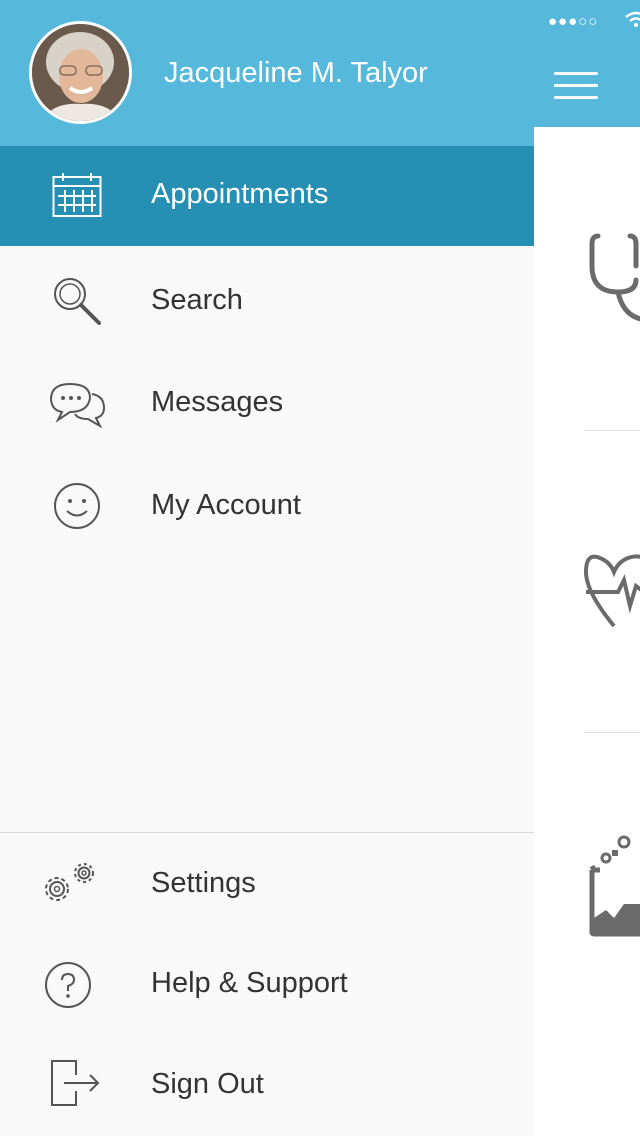 The image size is (640, 1136). Describe the element at coordinates (68, 985) in the screenshot. I see `question-circle-icon` at that location.